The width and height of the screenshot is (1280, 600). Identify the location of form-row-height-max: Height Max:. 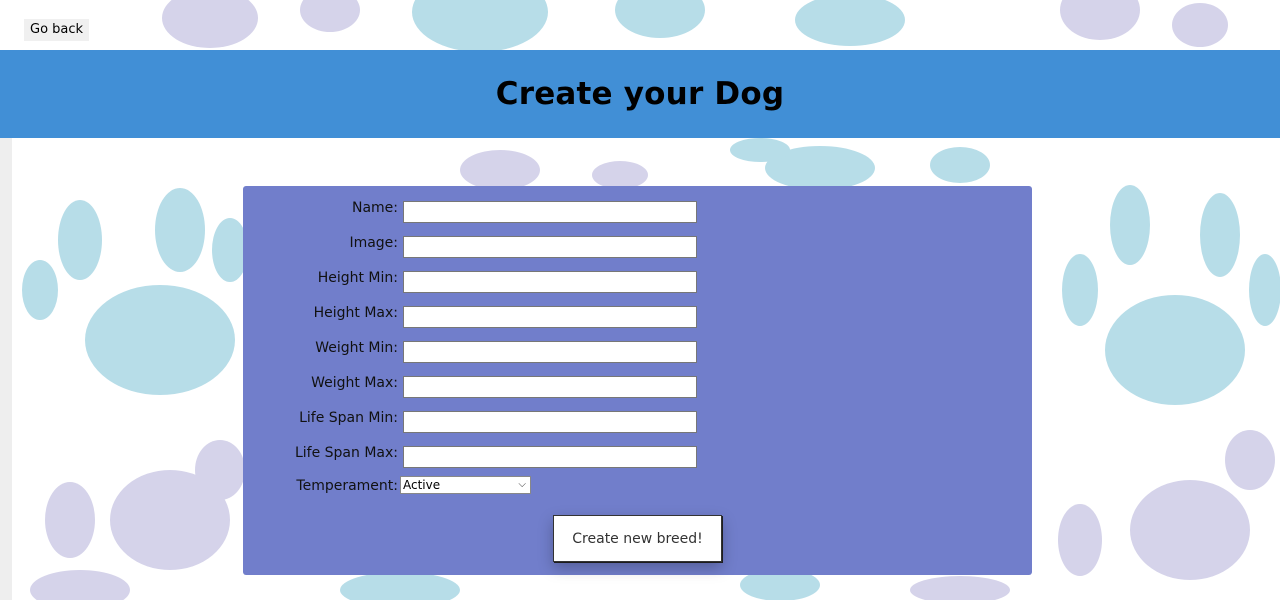
(637, 309).